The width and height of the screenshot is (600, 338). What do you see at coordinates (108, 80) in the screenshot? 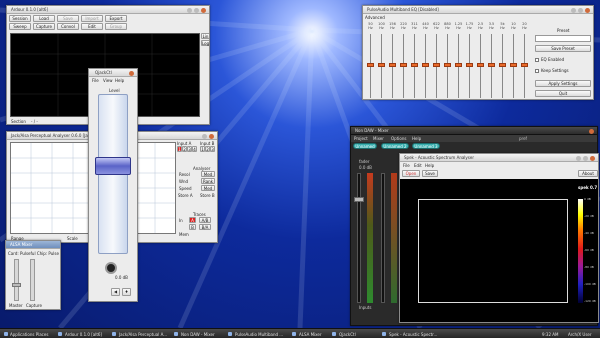
I see `menu-view: View` at bounding box center [108, 80].